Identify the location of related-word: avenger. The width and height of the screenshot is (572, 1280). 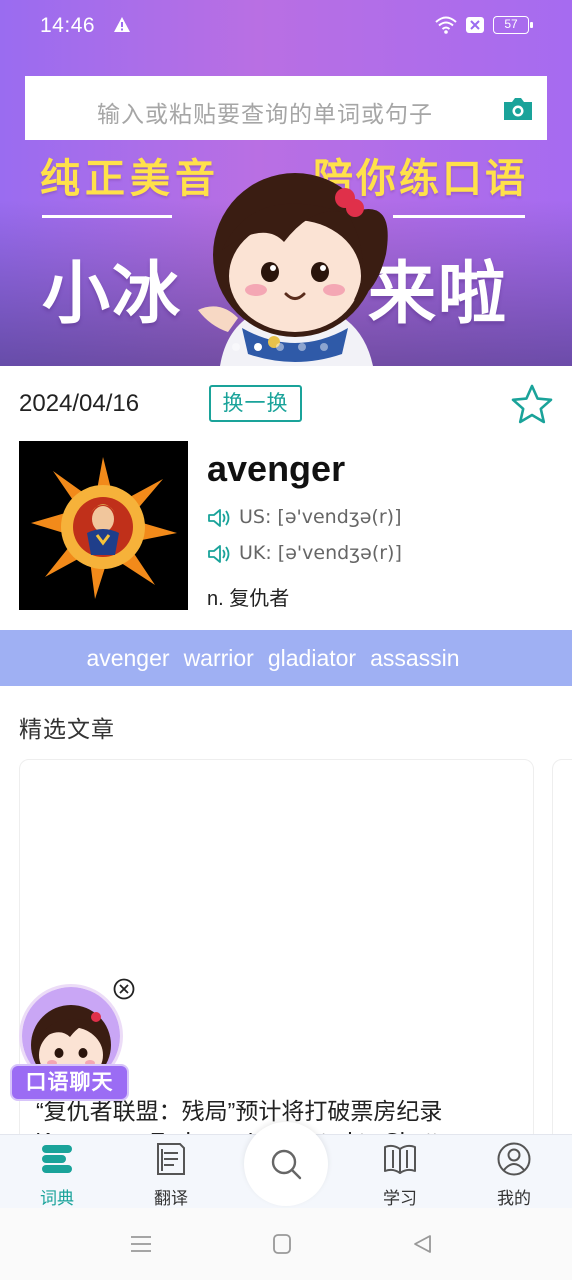
(127, 658).